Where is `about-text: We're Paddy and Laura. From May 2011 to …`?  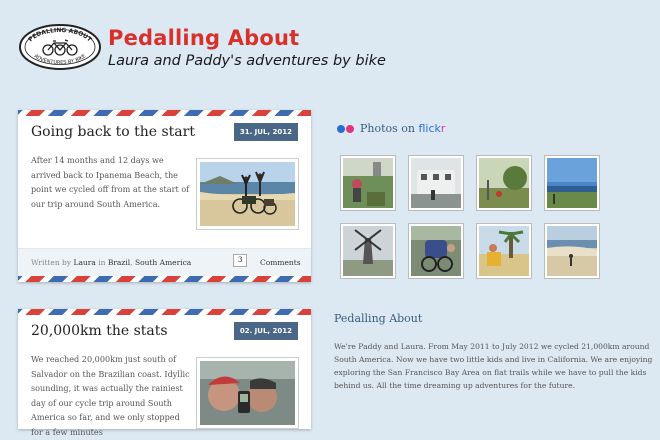
about-text: We're Paddy and Laura. From May 2011 to … is located at coordinates (493, 366).